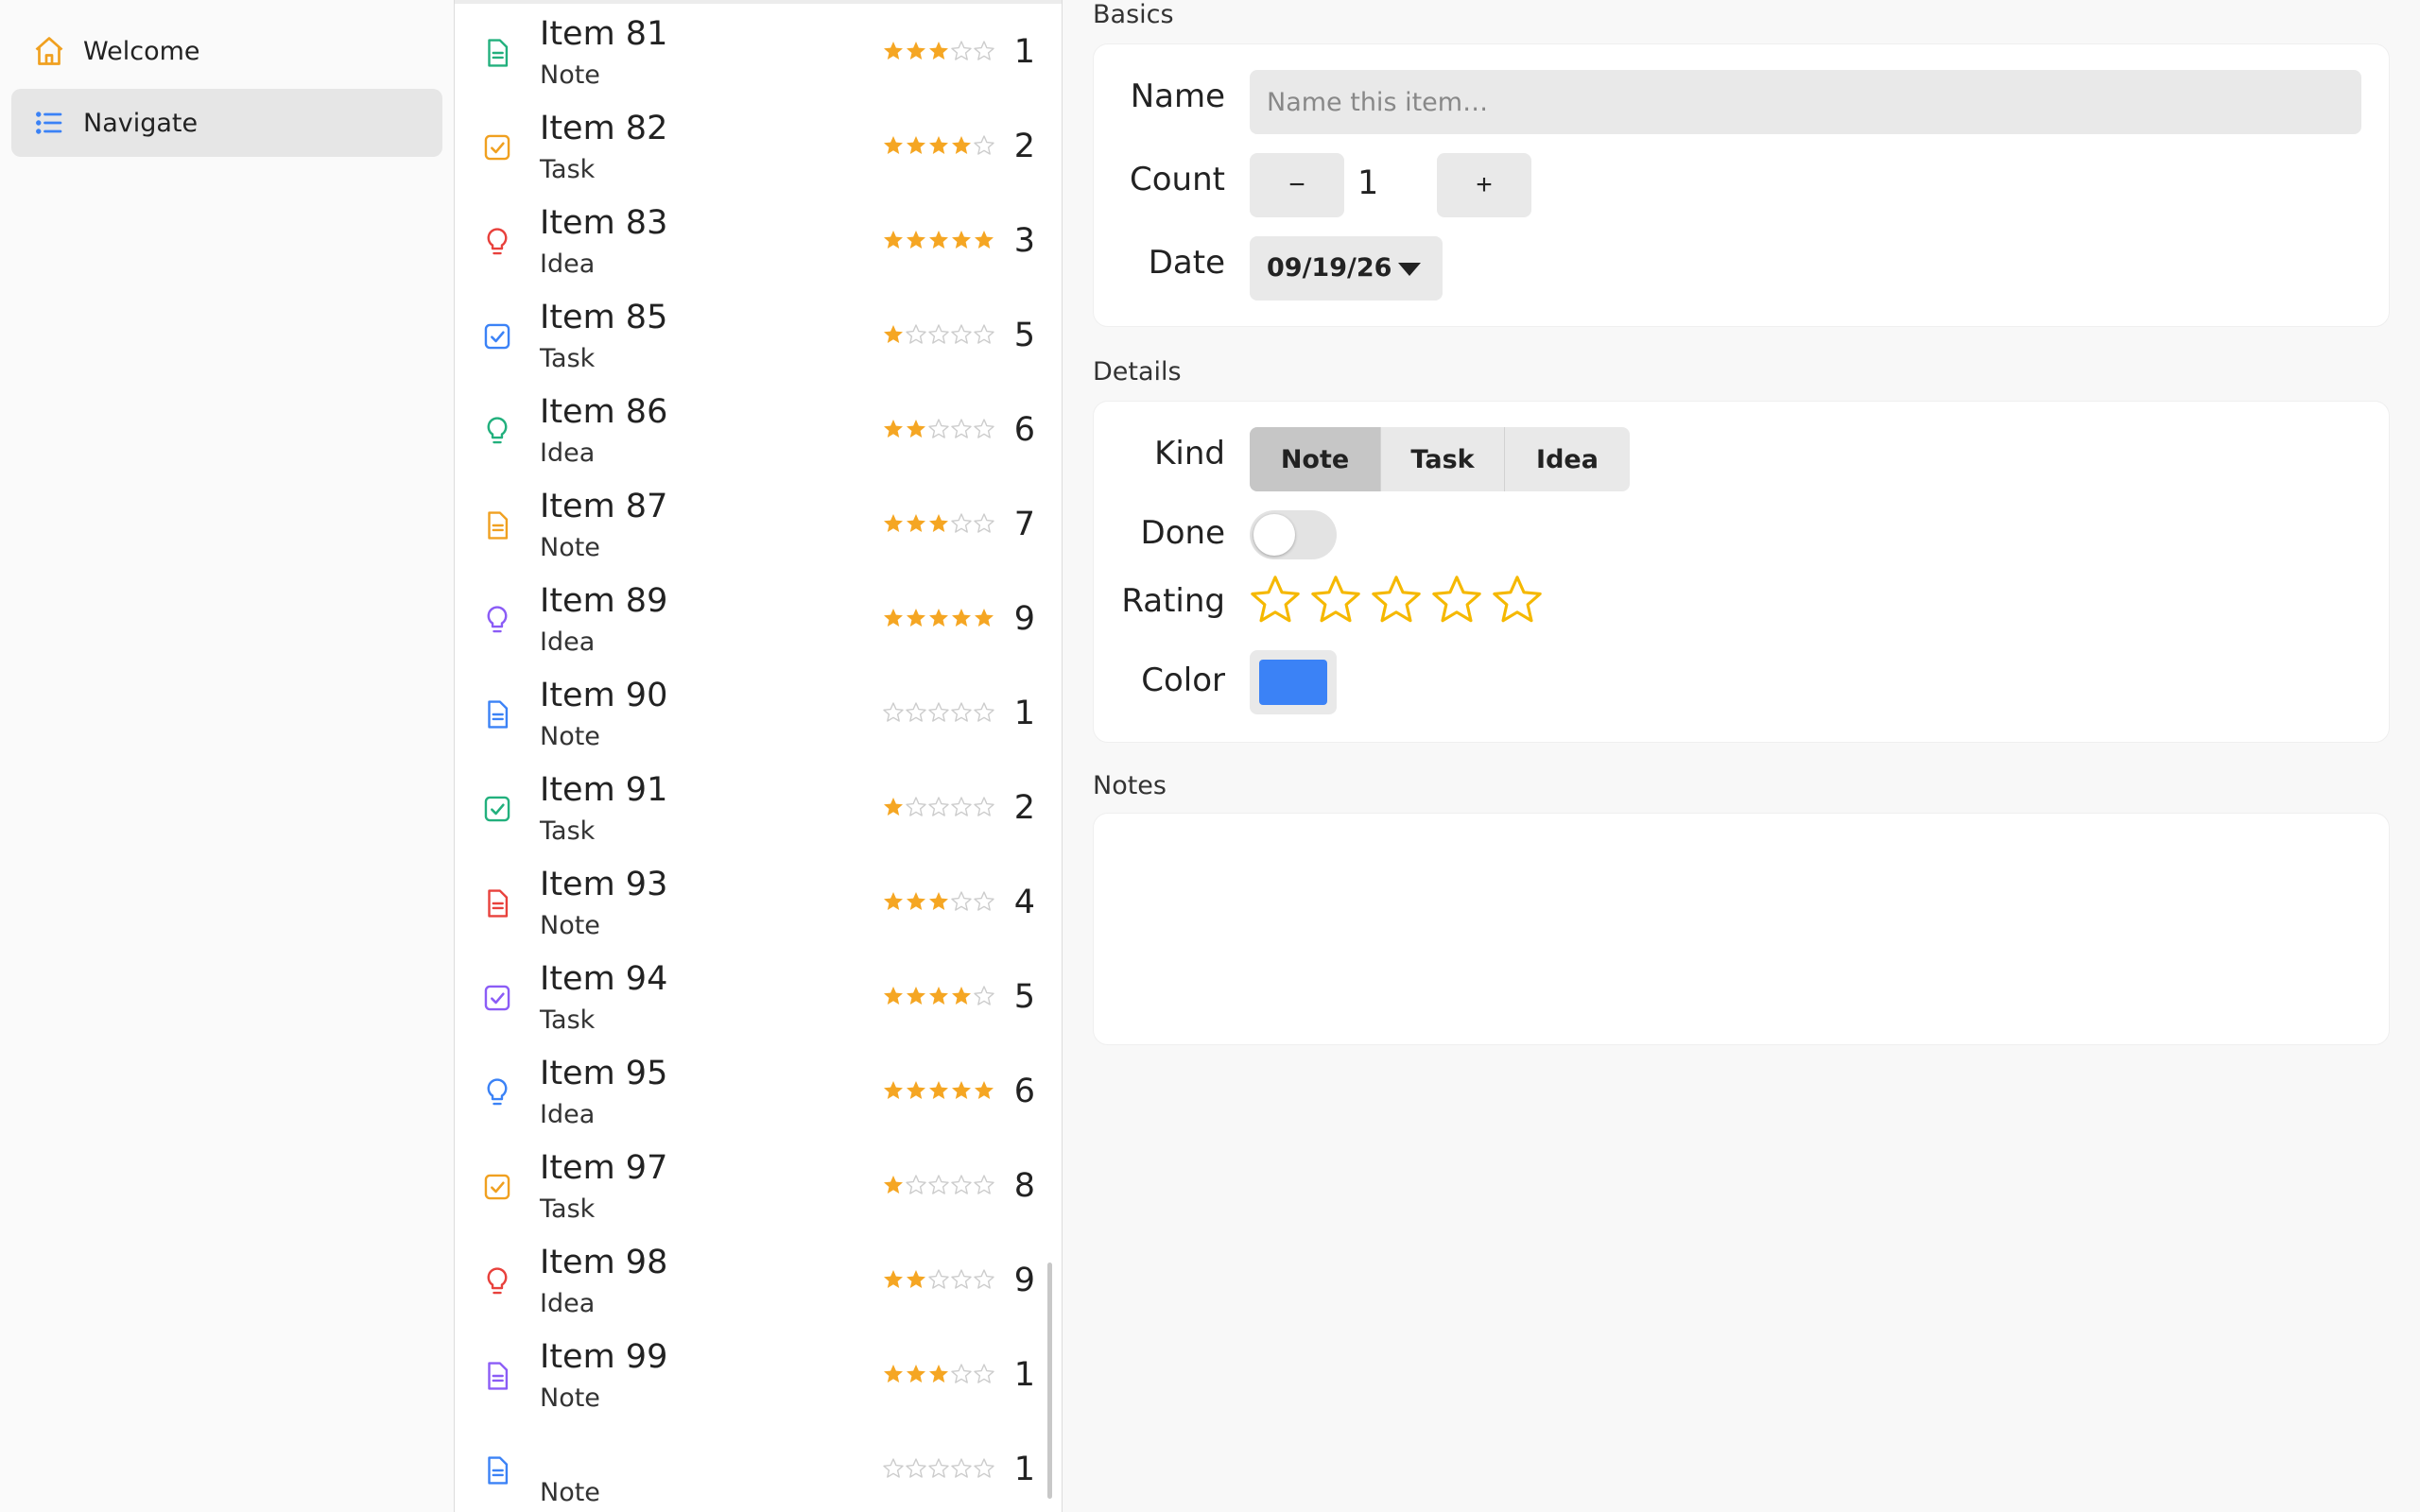  Describe the element at coordinates (758, 1466) in the screenshot. I see `list-item: Note 1` at that location.